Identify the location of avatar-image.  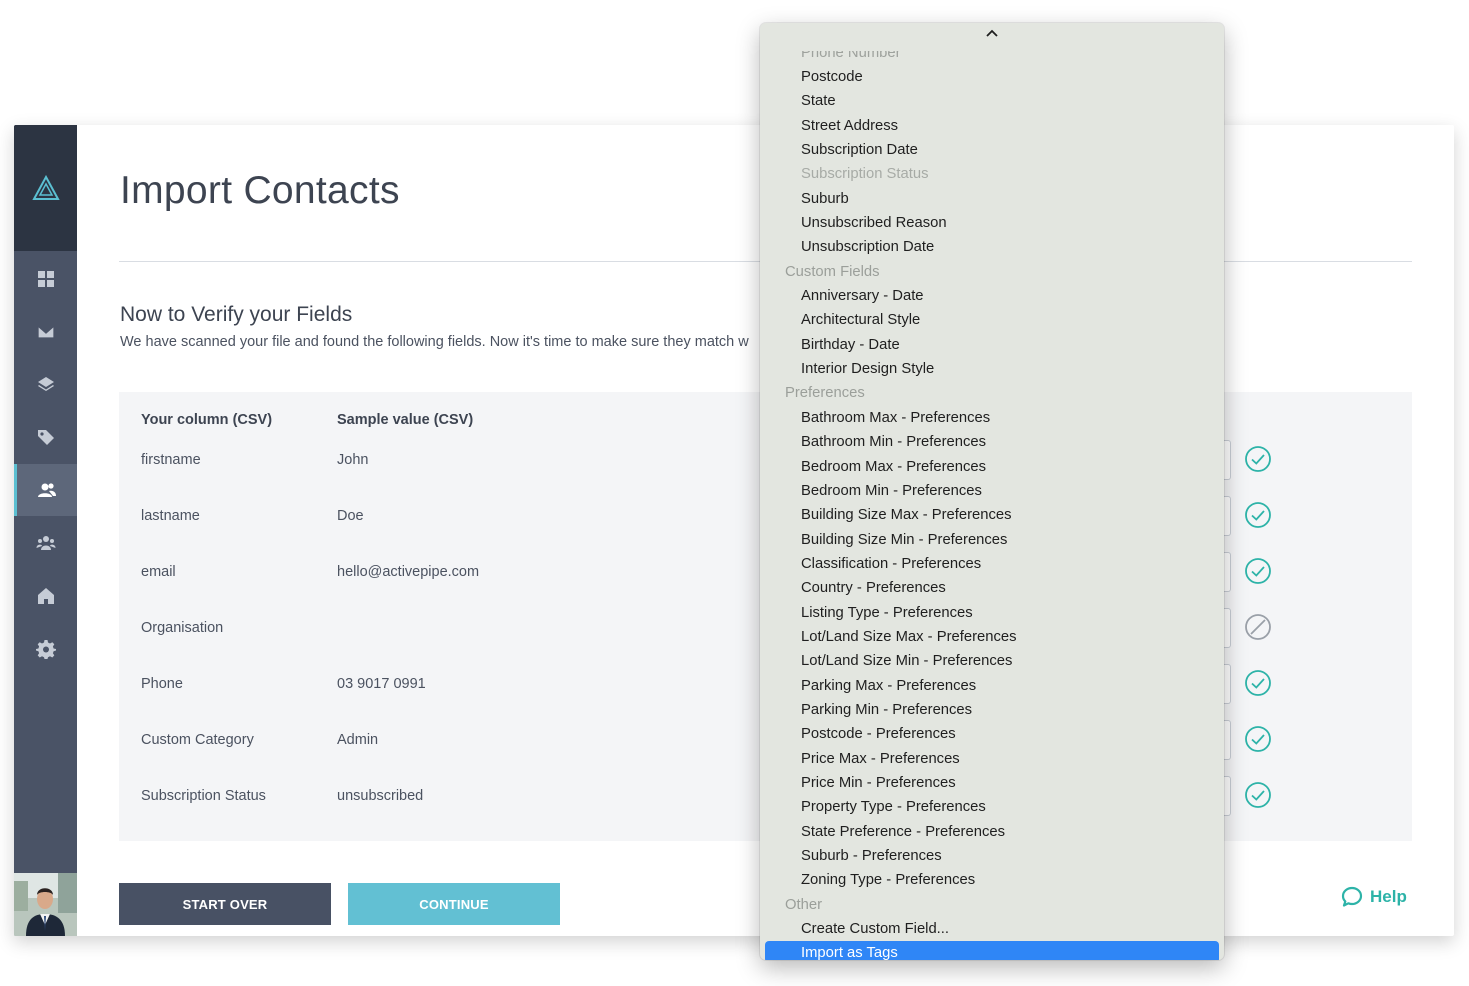
(45, 904).